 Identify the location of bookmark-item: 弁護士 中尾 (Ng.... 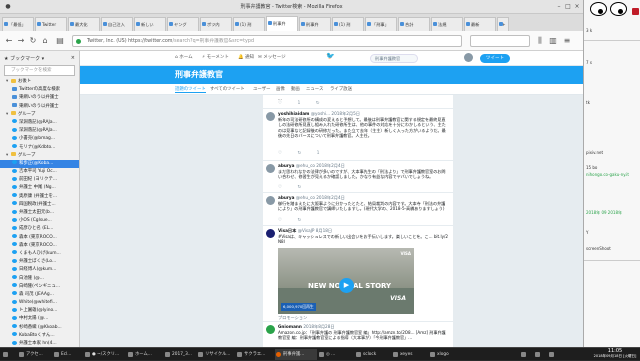
(39, 188).